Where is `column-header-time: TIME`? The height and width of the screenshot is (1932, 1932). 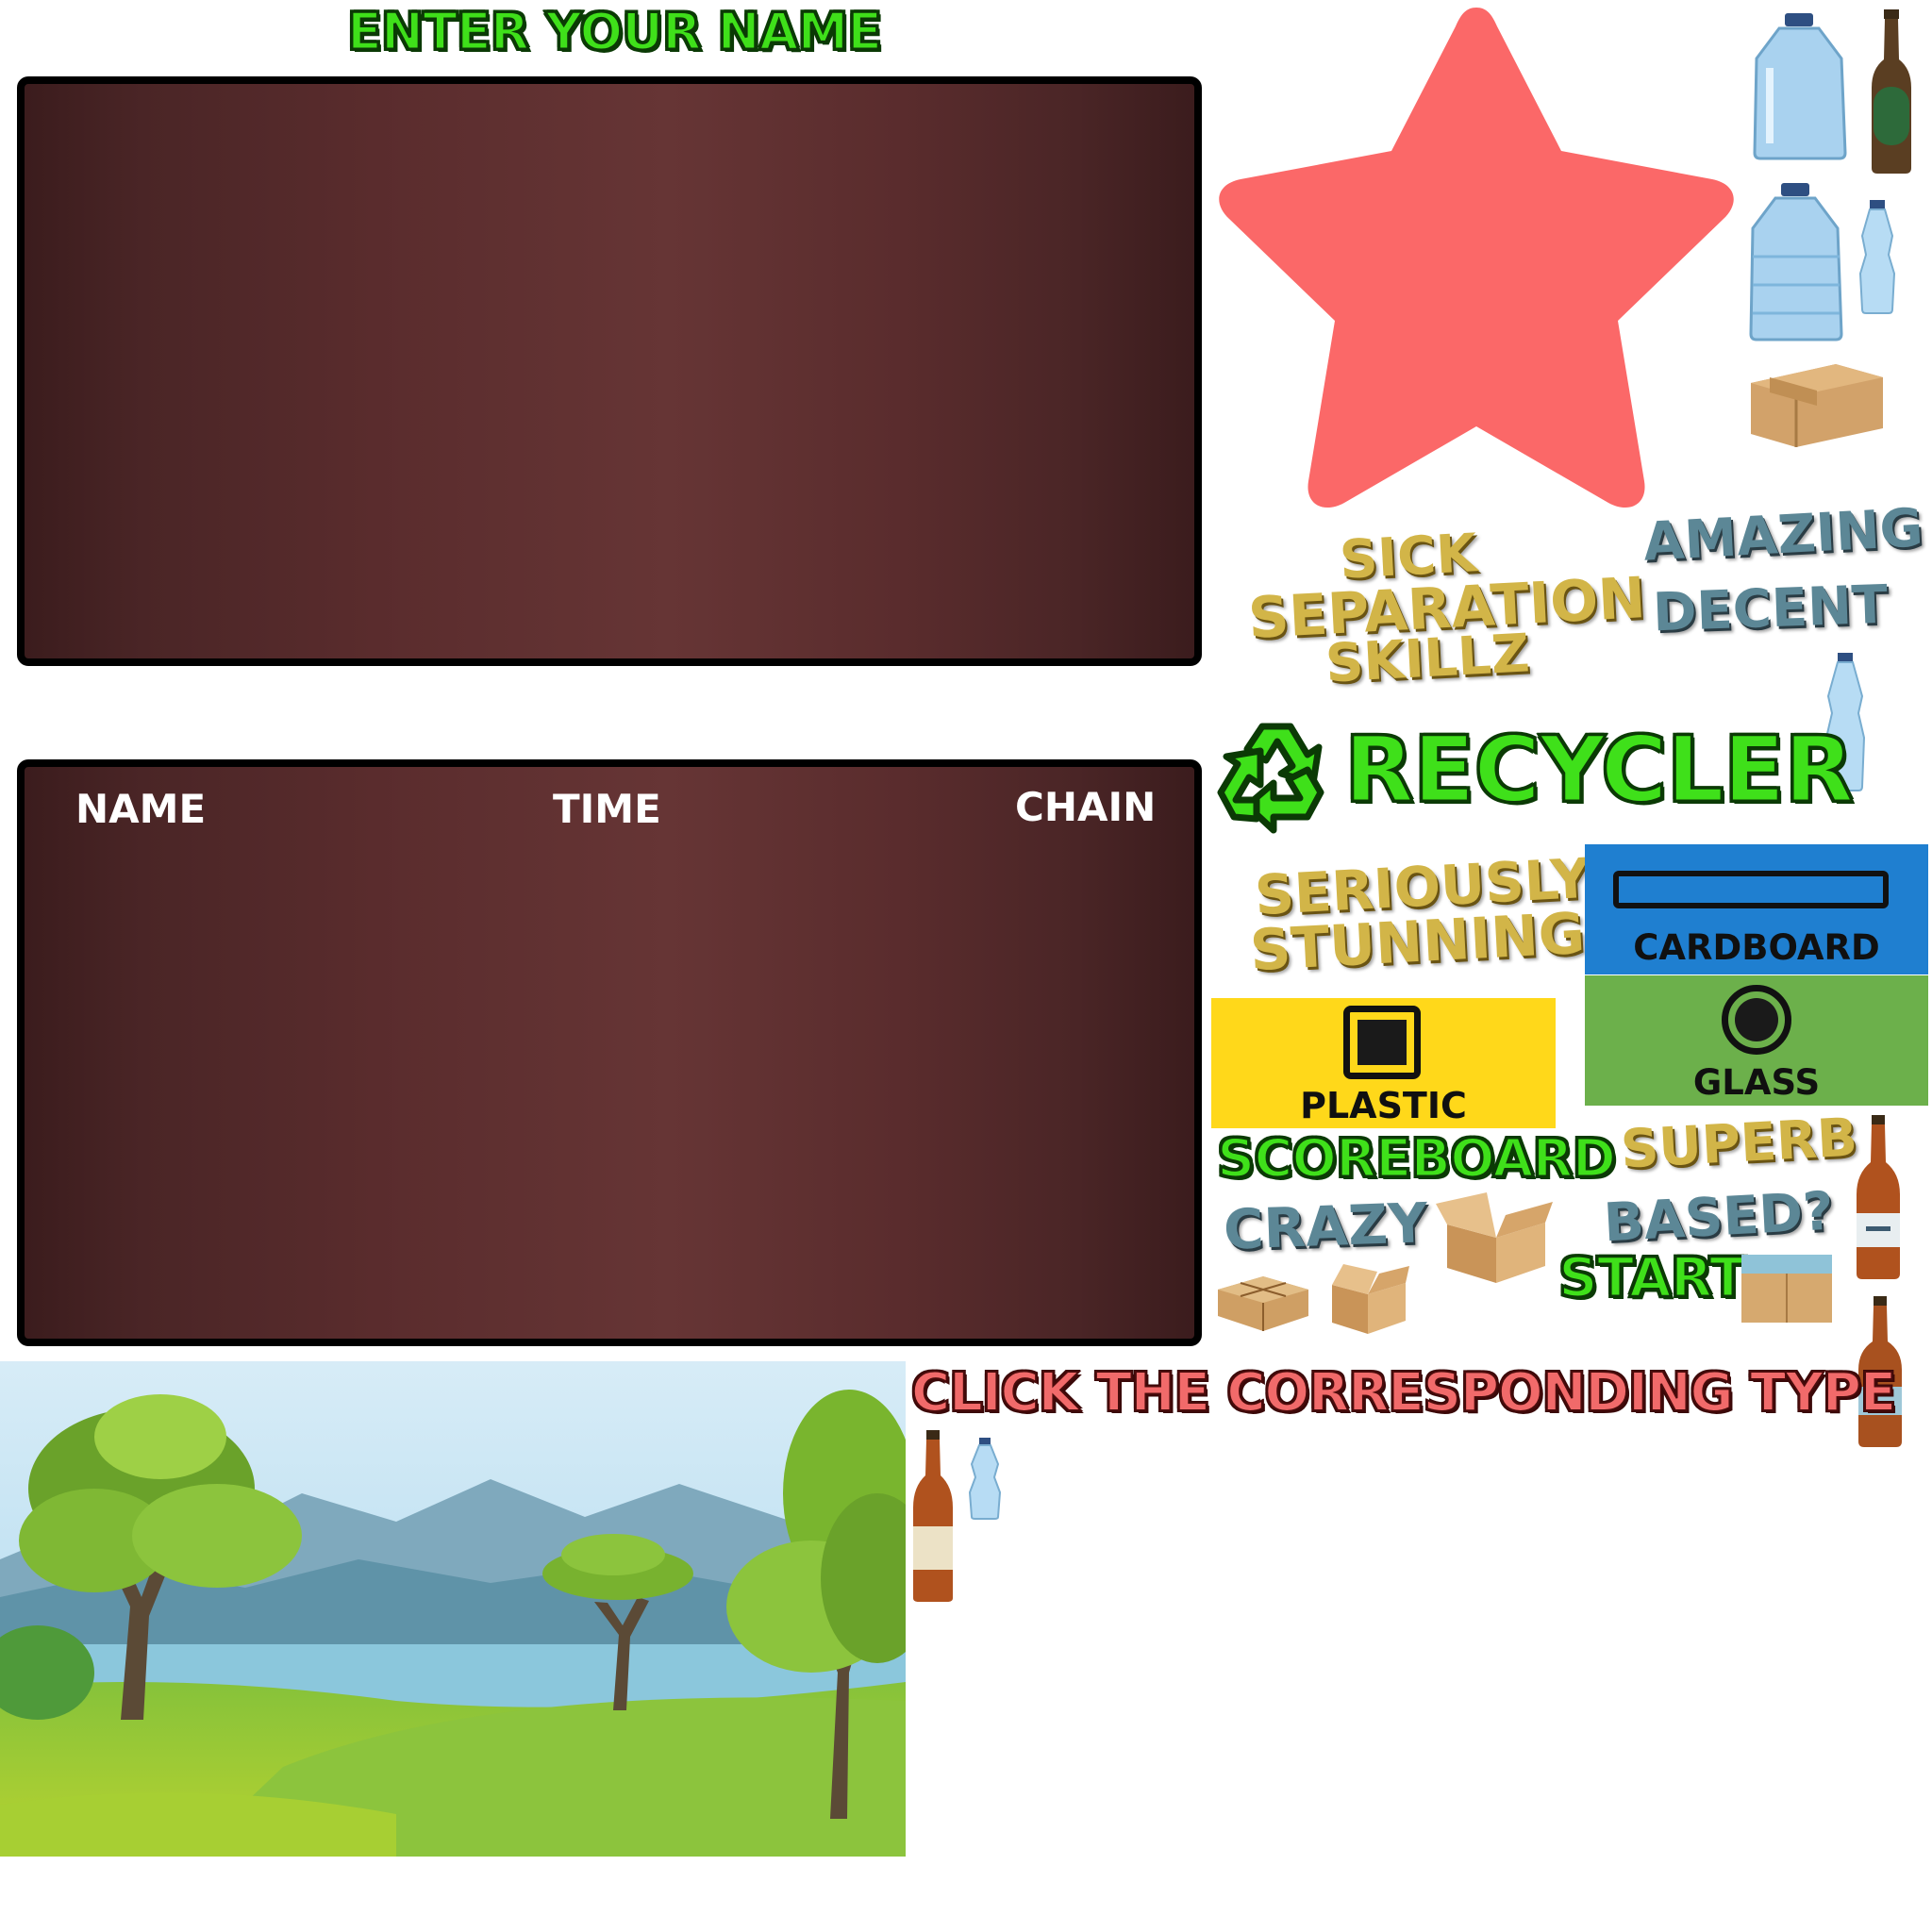
column-header-time: TIME is located at coordinates (607, 809).